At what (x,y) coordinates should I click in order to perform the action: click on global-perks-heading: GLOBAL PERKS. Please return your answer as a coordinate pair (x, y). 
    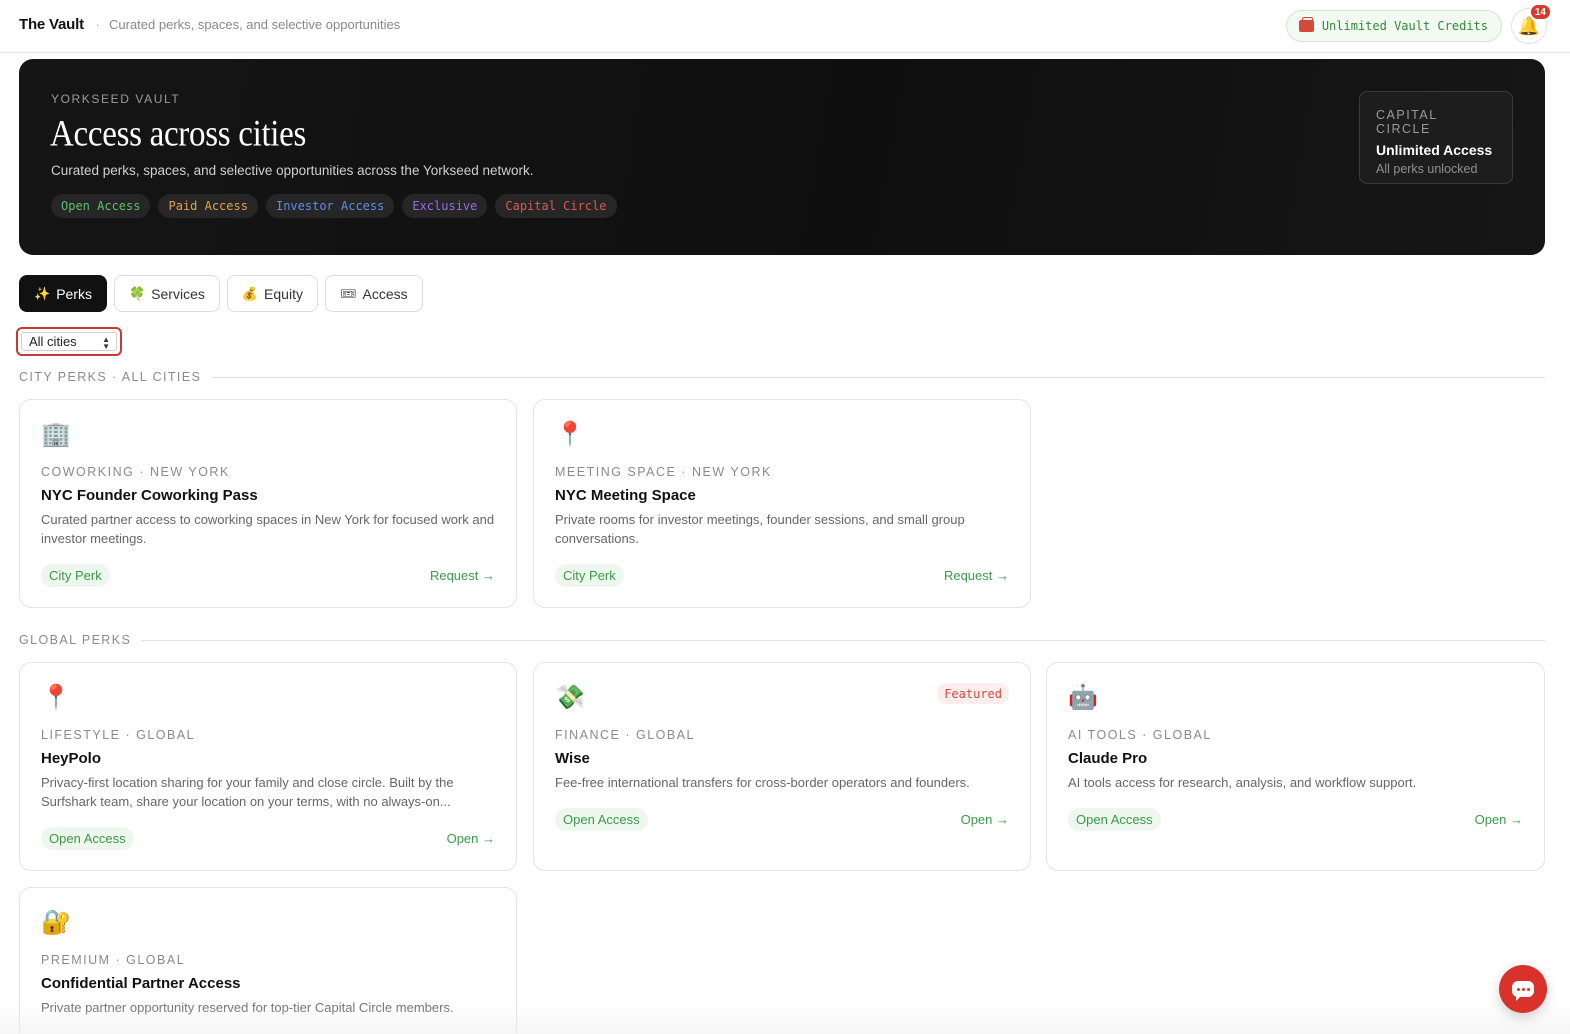
    Looking at the image, I should click on (782, 640).